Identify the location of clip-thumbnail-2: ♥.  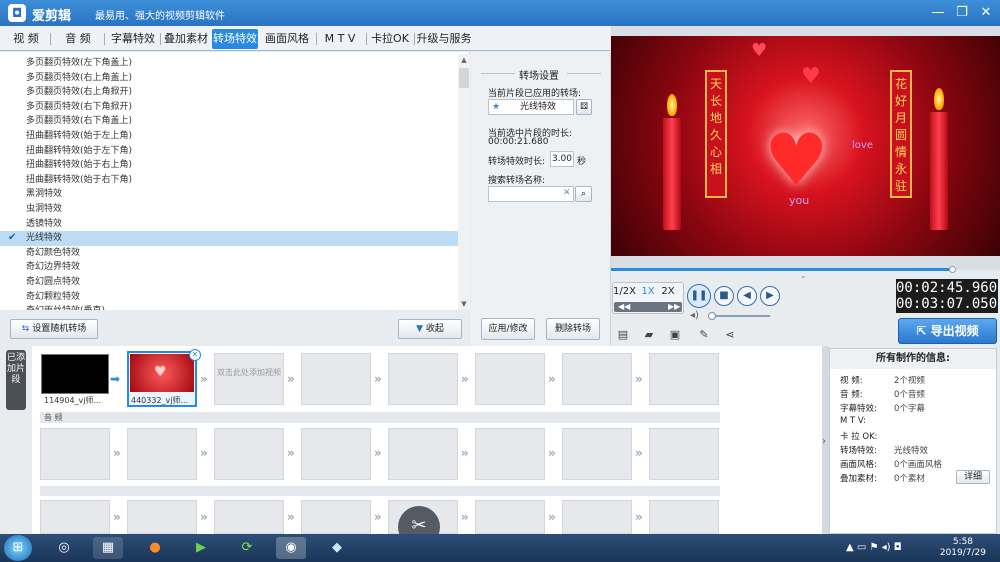
(162, 373).